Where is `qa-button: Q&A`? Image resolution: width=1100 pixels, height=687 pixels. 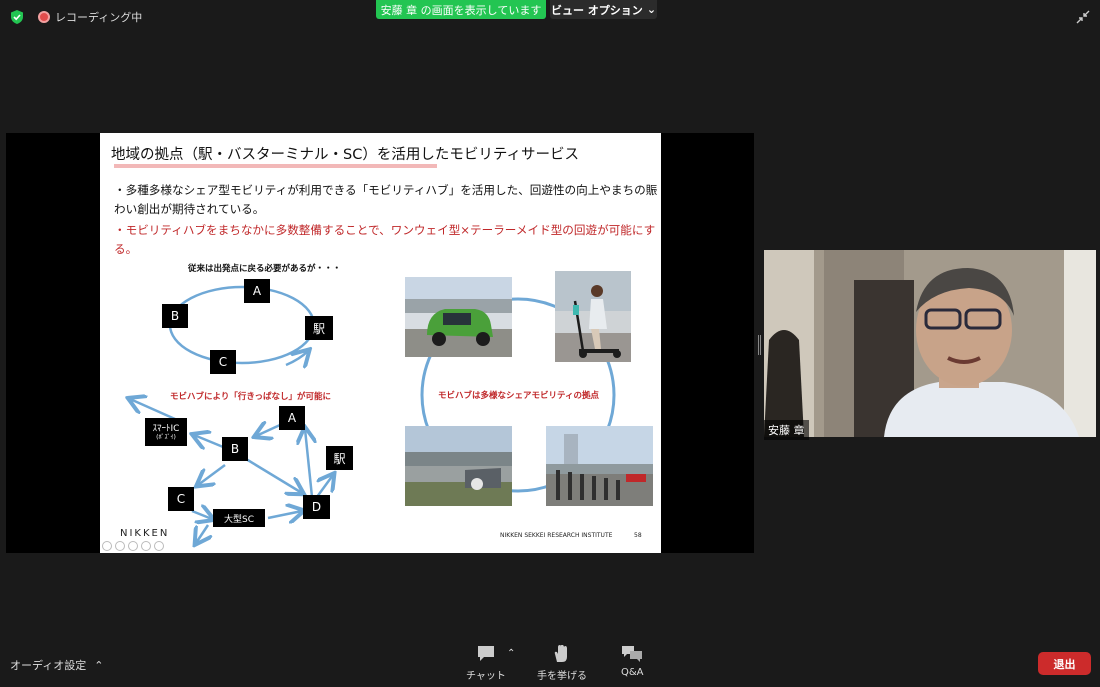 qa-button: Q&A is located at coordinates (632, 661).